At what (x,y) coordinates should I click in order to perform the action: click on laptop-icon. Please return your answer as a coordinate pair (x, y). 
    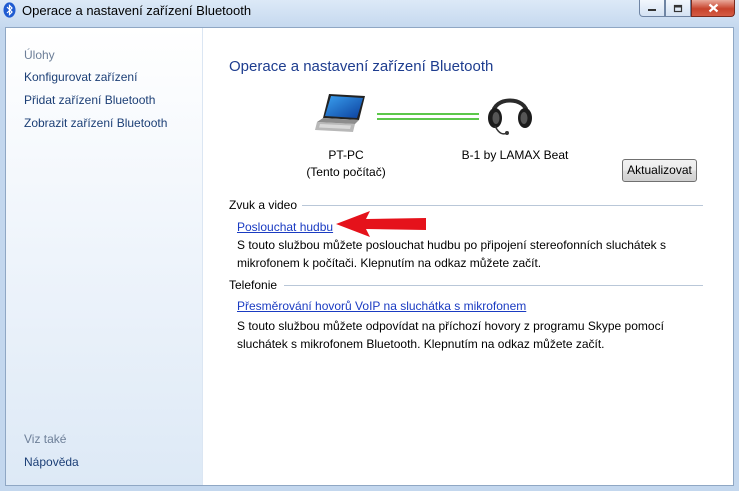
    Looking at the image, I should click on (343, 114).